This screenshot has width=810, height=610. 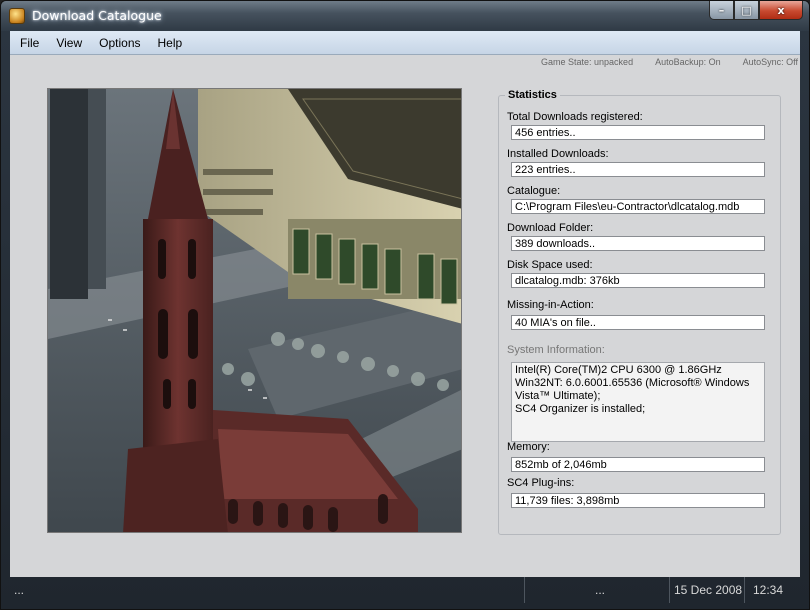 What do you see at coordinates (405, 16) in the screenshot?
I see `title-bar: Download Catalogue – □ x` at bounding box center [405, 16].